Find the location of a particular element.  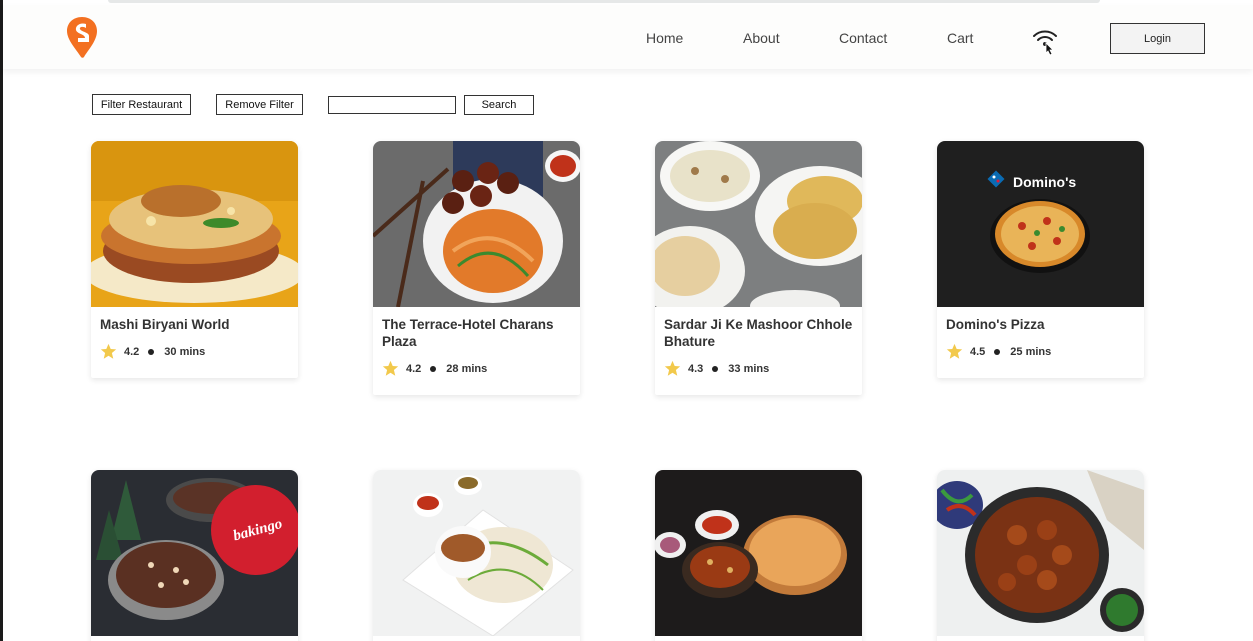

restaurant-meta: 4.3 33 mins is located at coordinates (758, 368).